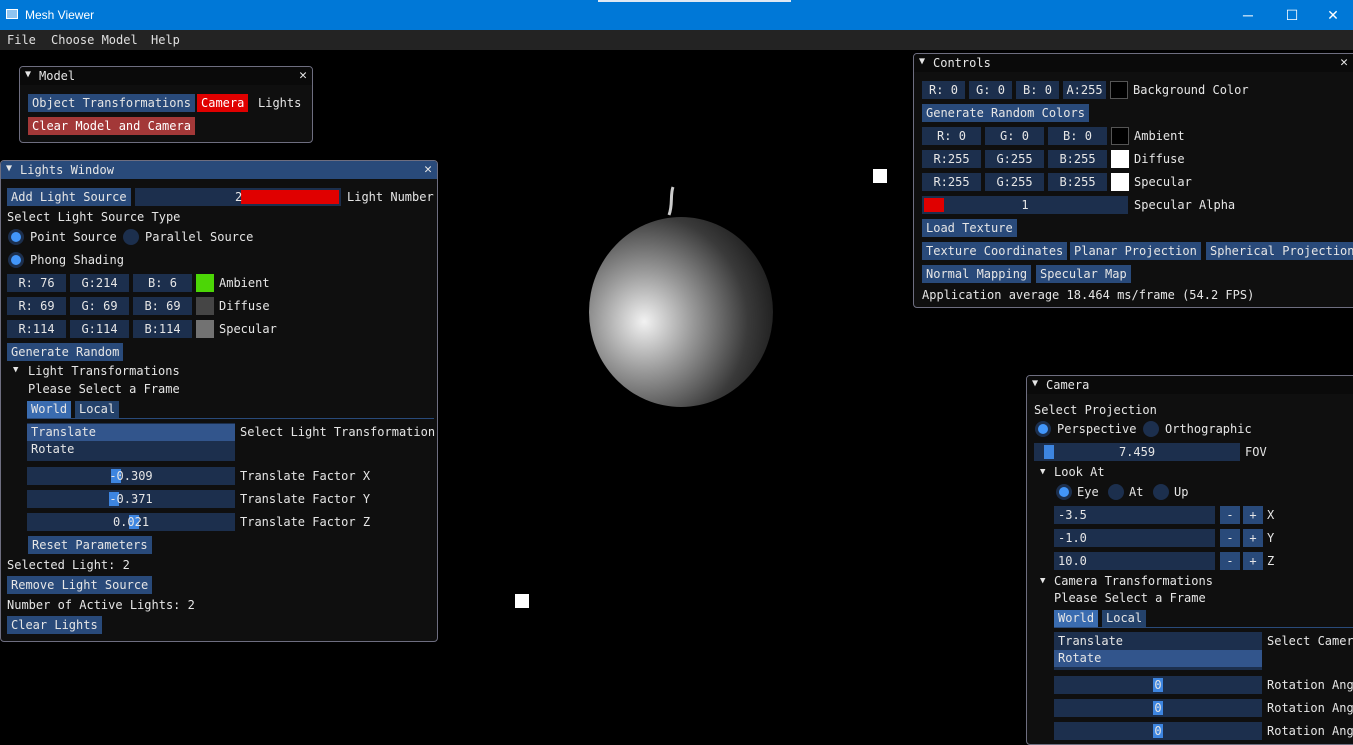 The height and width of the screenshot is (745, 1353). What do you see at coordinates (49, 409) in the screenshot?
I see `tab-world: World` at bounding box center [49, 409].